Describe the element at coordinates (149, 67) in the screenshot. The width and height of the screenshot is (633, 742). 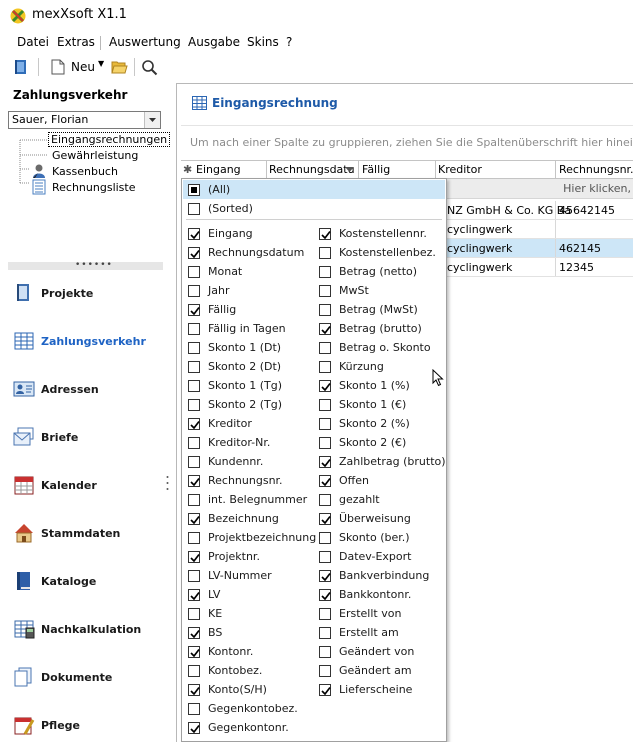
I see `search-icon` at that location.